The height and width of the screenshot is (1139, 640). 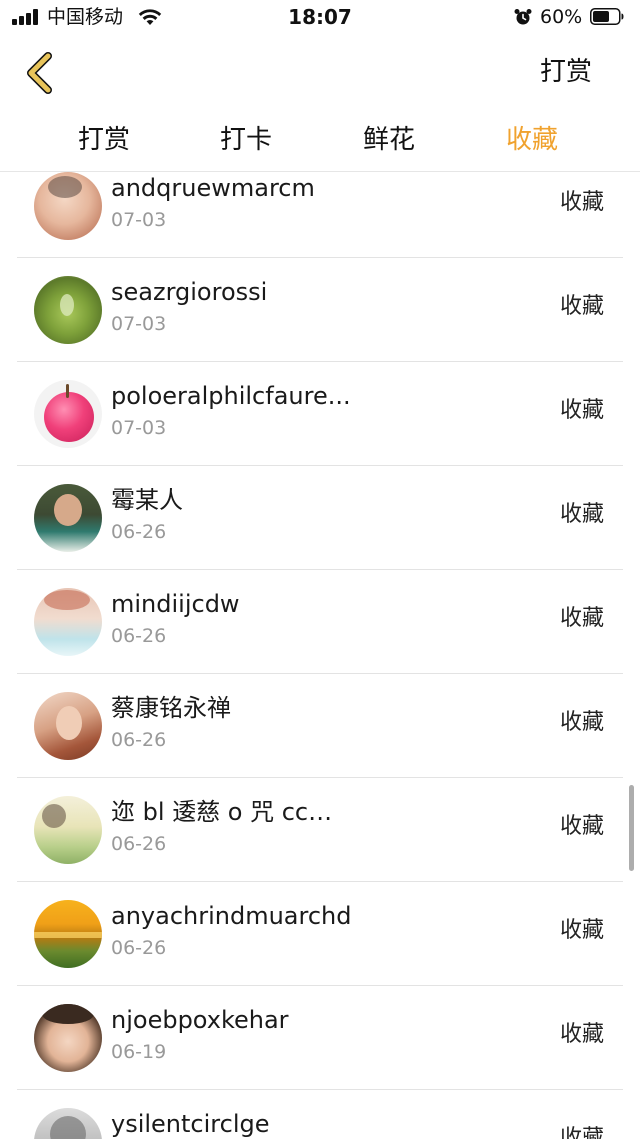 I want to click on tab-favorites: 收藏, so click(x=532, y=140).